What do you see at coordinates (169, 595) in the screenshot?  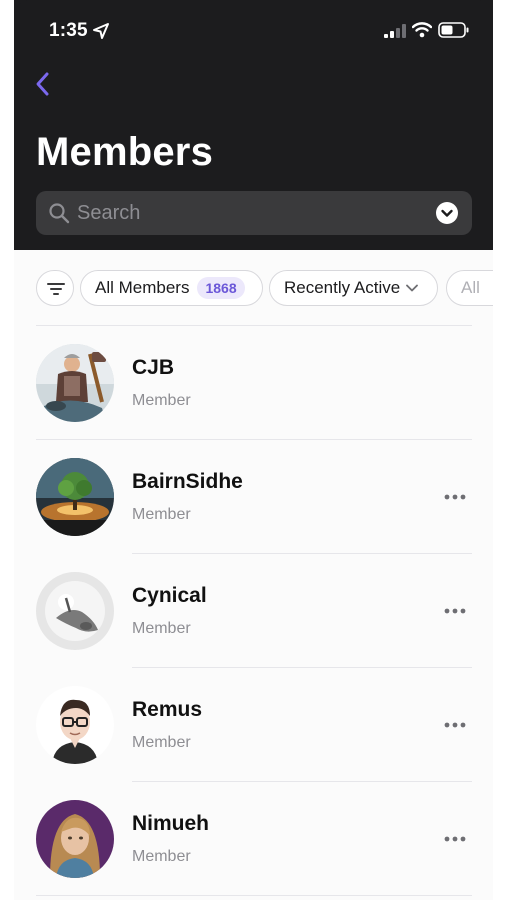 I see `member-name: Cynical` at bounding box center [169, 595].